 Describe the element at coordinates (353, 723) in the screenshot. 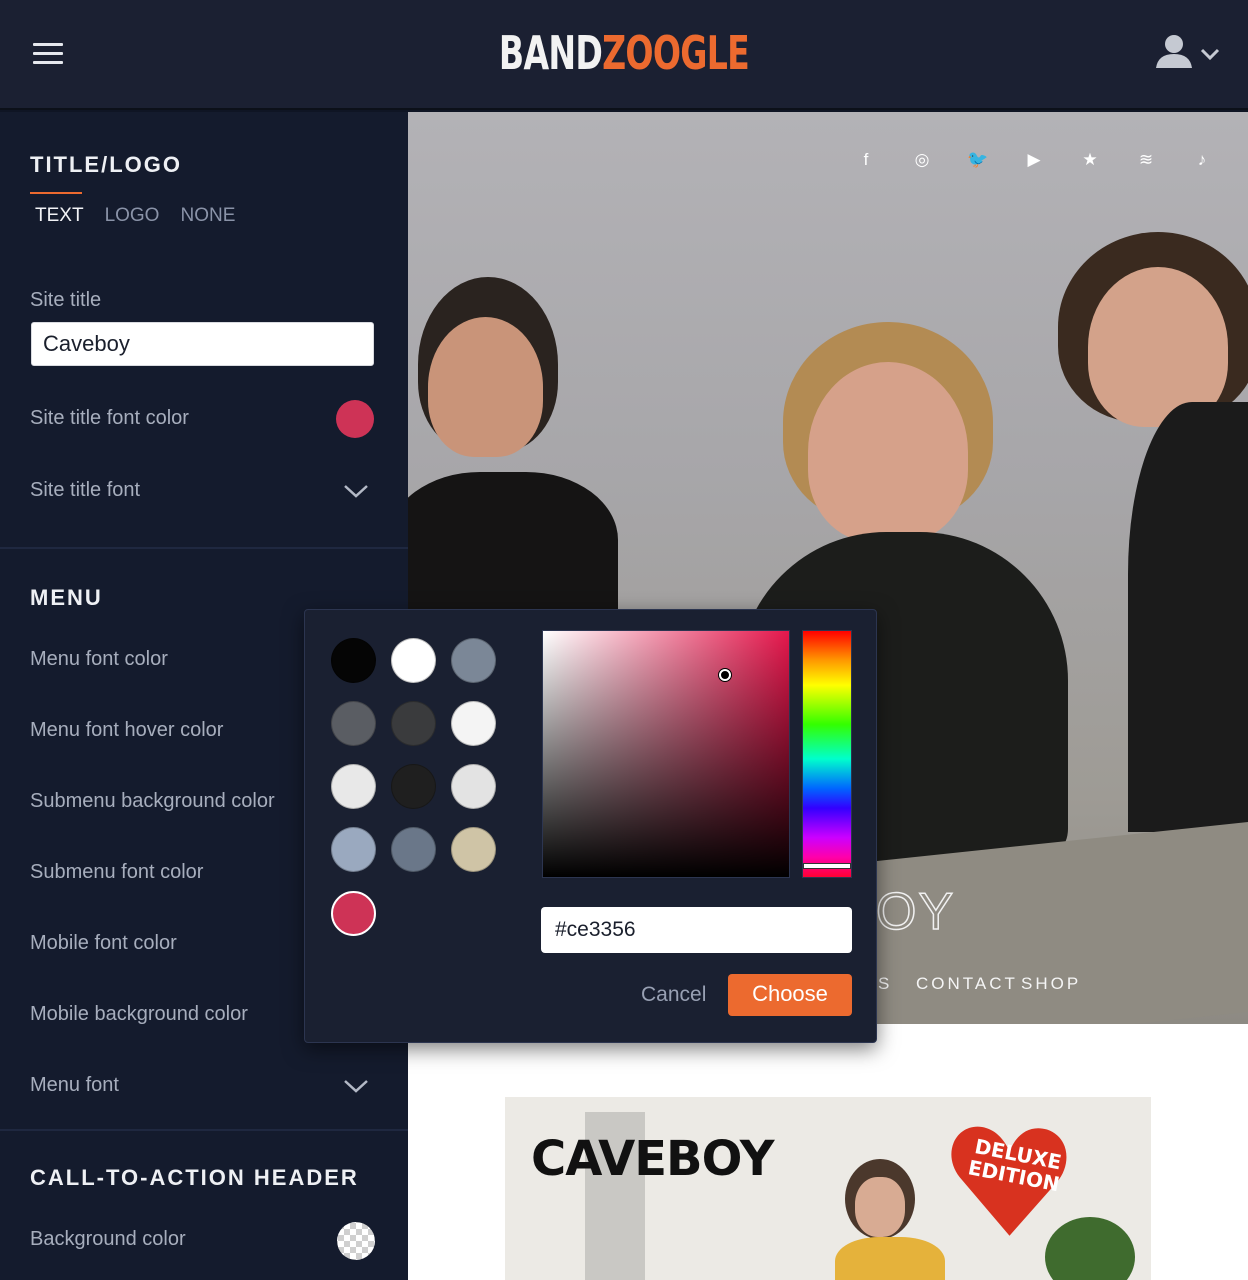

I see `swatch-gray` at that location.